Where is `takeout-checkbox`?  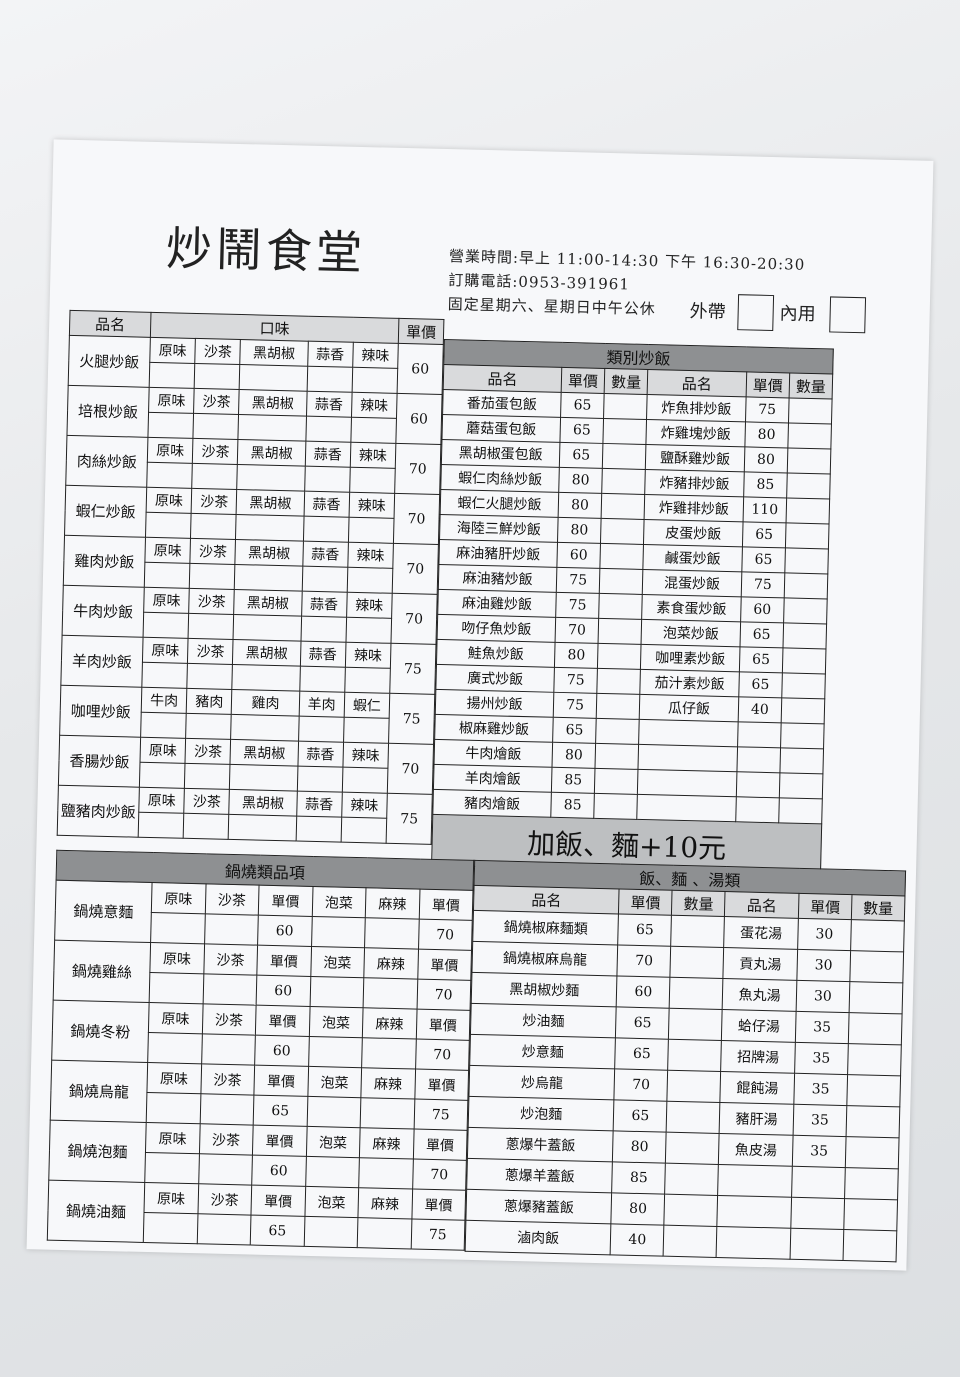 takeout-checkbox is located at coordinates (756, 313).